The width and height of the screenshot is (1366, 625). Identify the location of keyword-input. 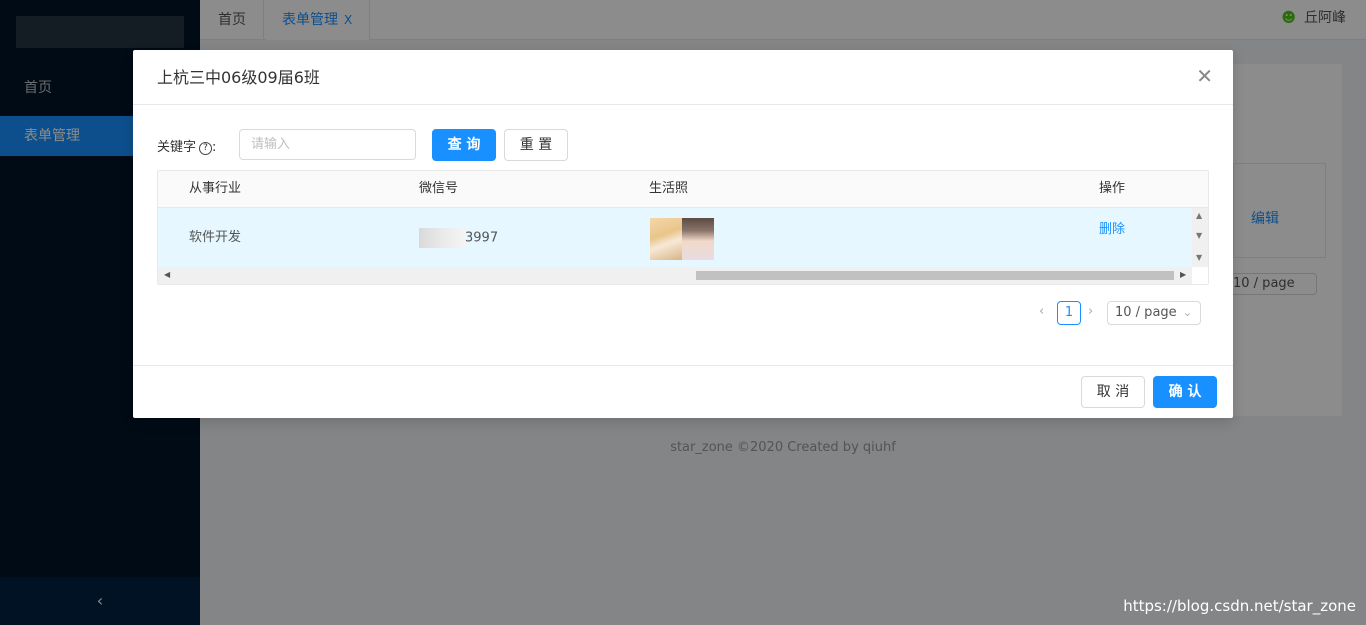
(327, 144).